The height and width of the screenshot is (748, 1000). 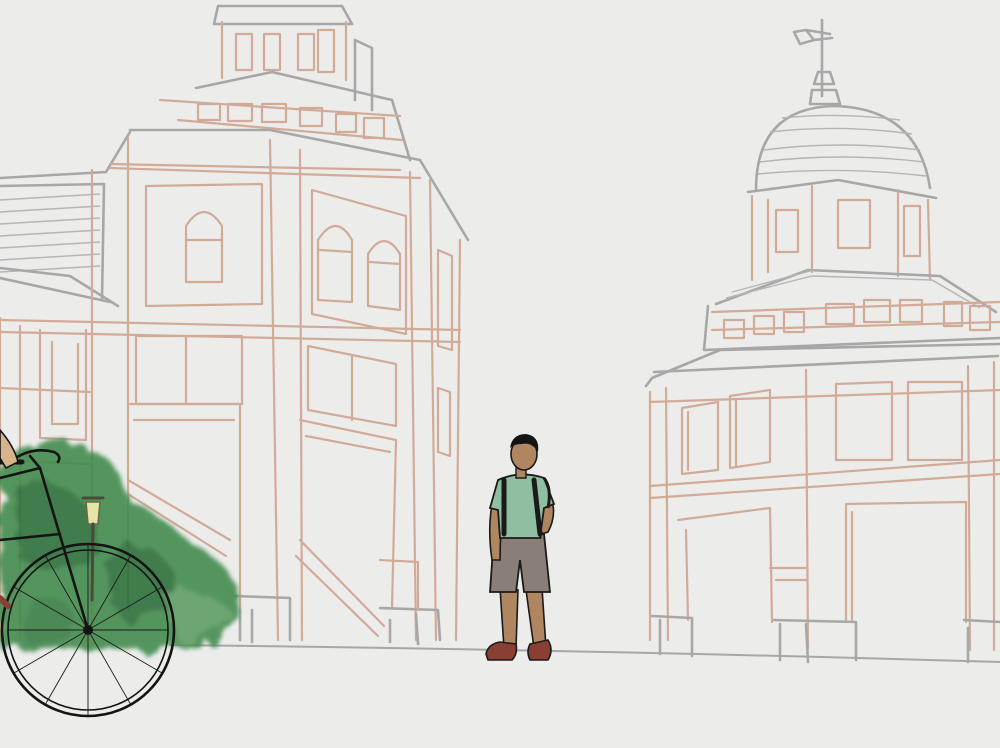 I want to click on ground-line, so click(x=584, y=653).